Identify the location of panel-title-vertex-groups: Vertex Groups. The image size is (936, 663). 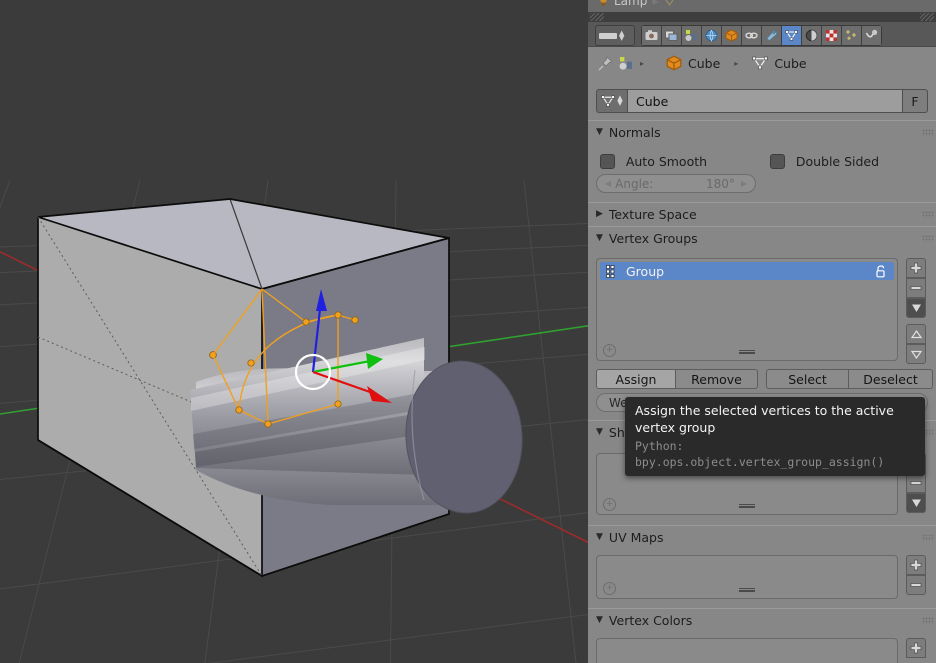
(653, 238).